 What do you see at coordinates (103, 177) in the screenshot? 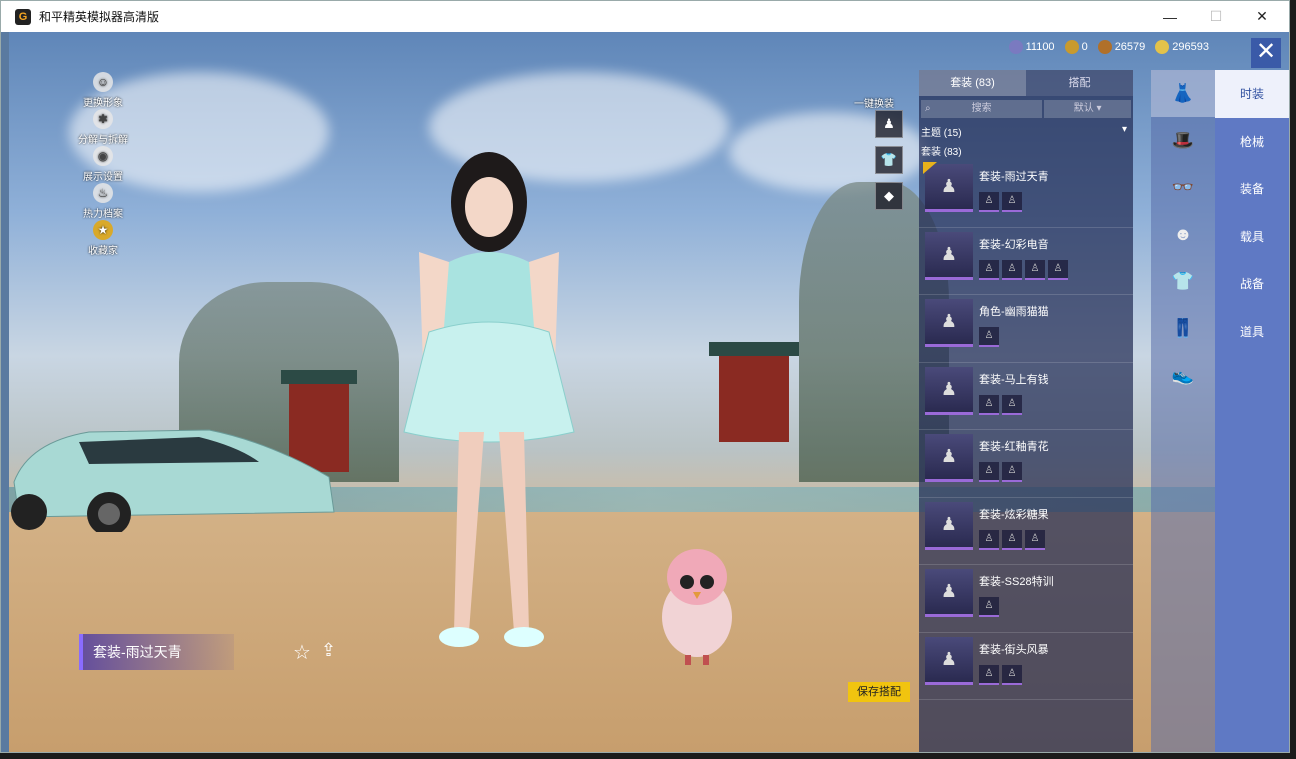
I see `display-settings-label: 展示设置` at bounding box center [103, 177].